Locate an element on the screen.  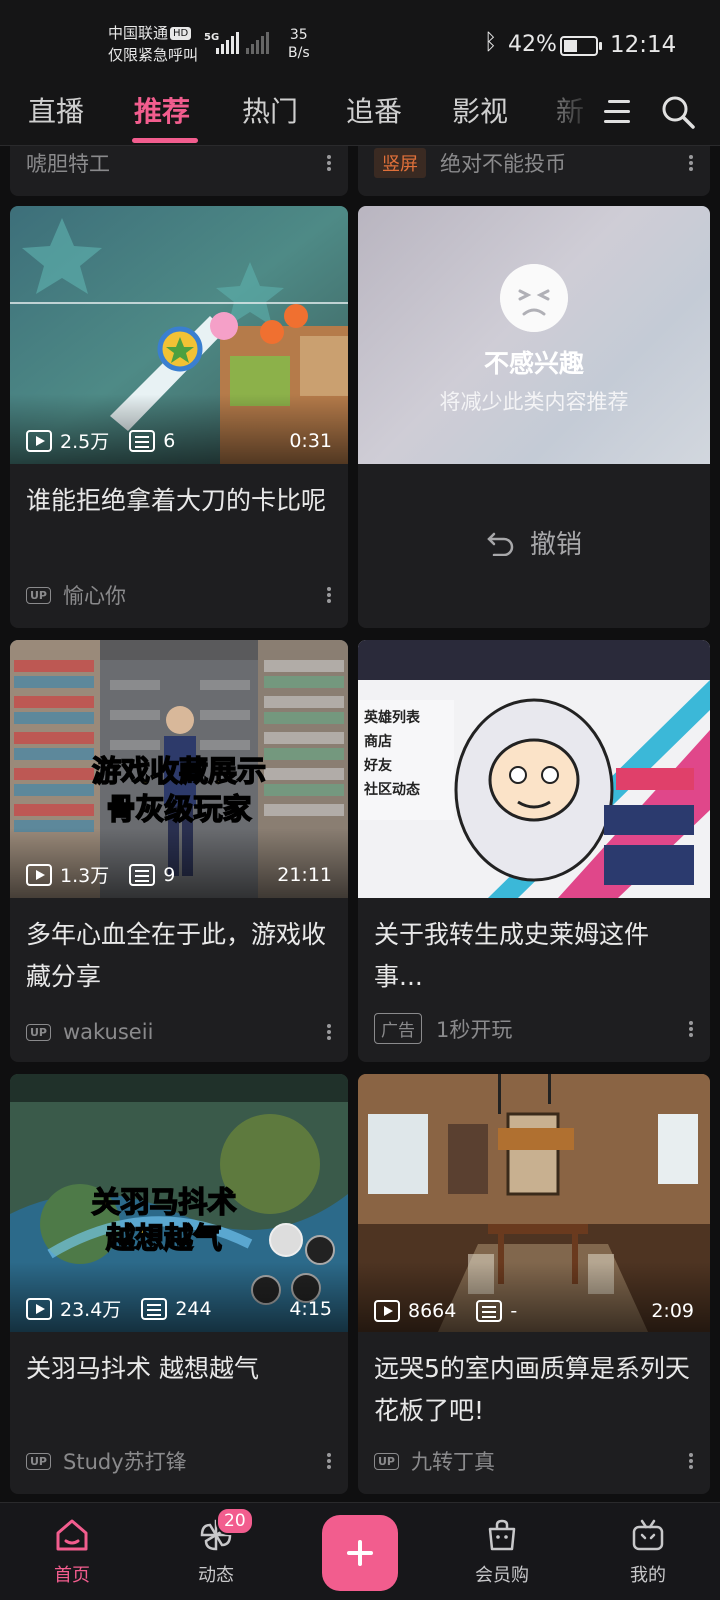
duration: 21:11 is located at coordinates (304, 874).